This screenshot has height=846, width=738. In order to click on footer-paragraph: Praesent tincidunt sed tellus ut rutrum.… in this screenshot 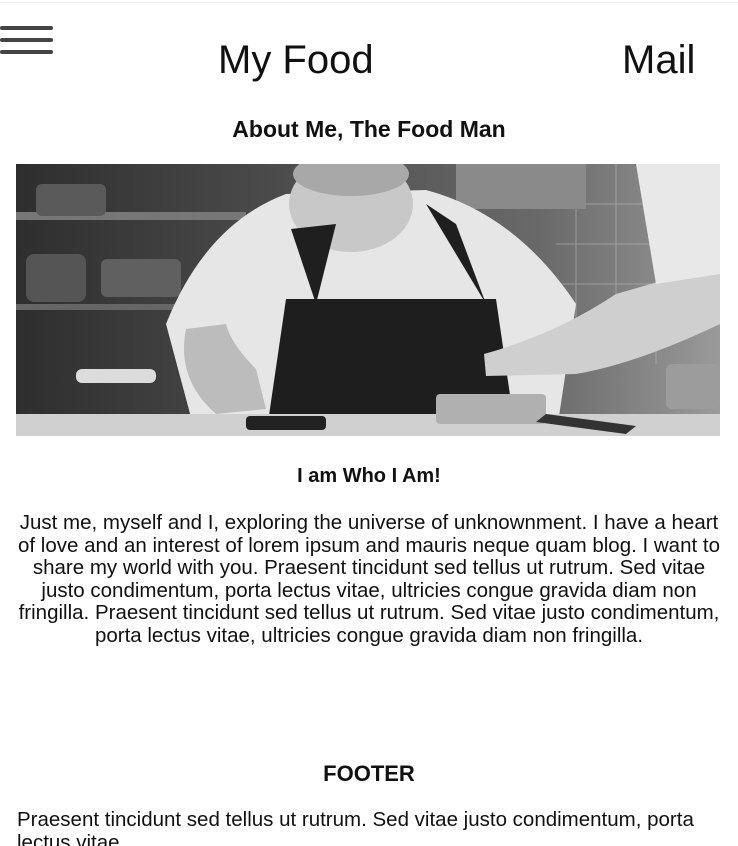, I will do `click(355, 827)`.